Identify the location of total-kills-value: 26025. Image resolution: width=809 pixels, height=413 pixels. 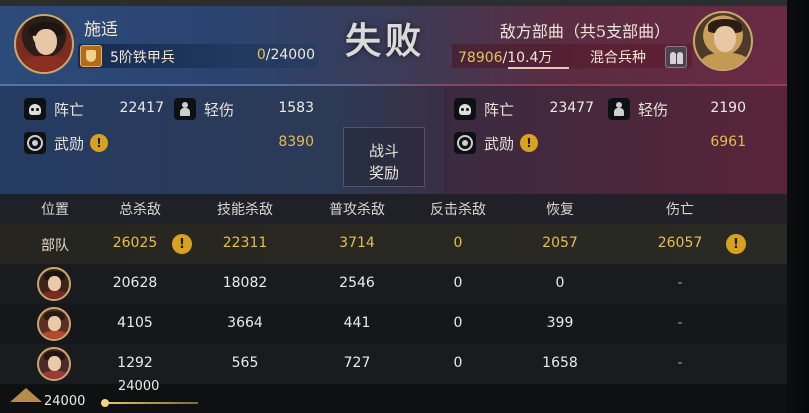
(135, 243).